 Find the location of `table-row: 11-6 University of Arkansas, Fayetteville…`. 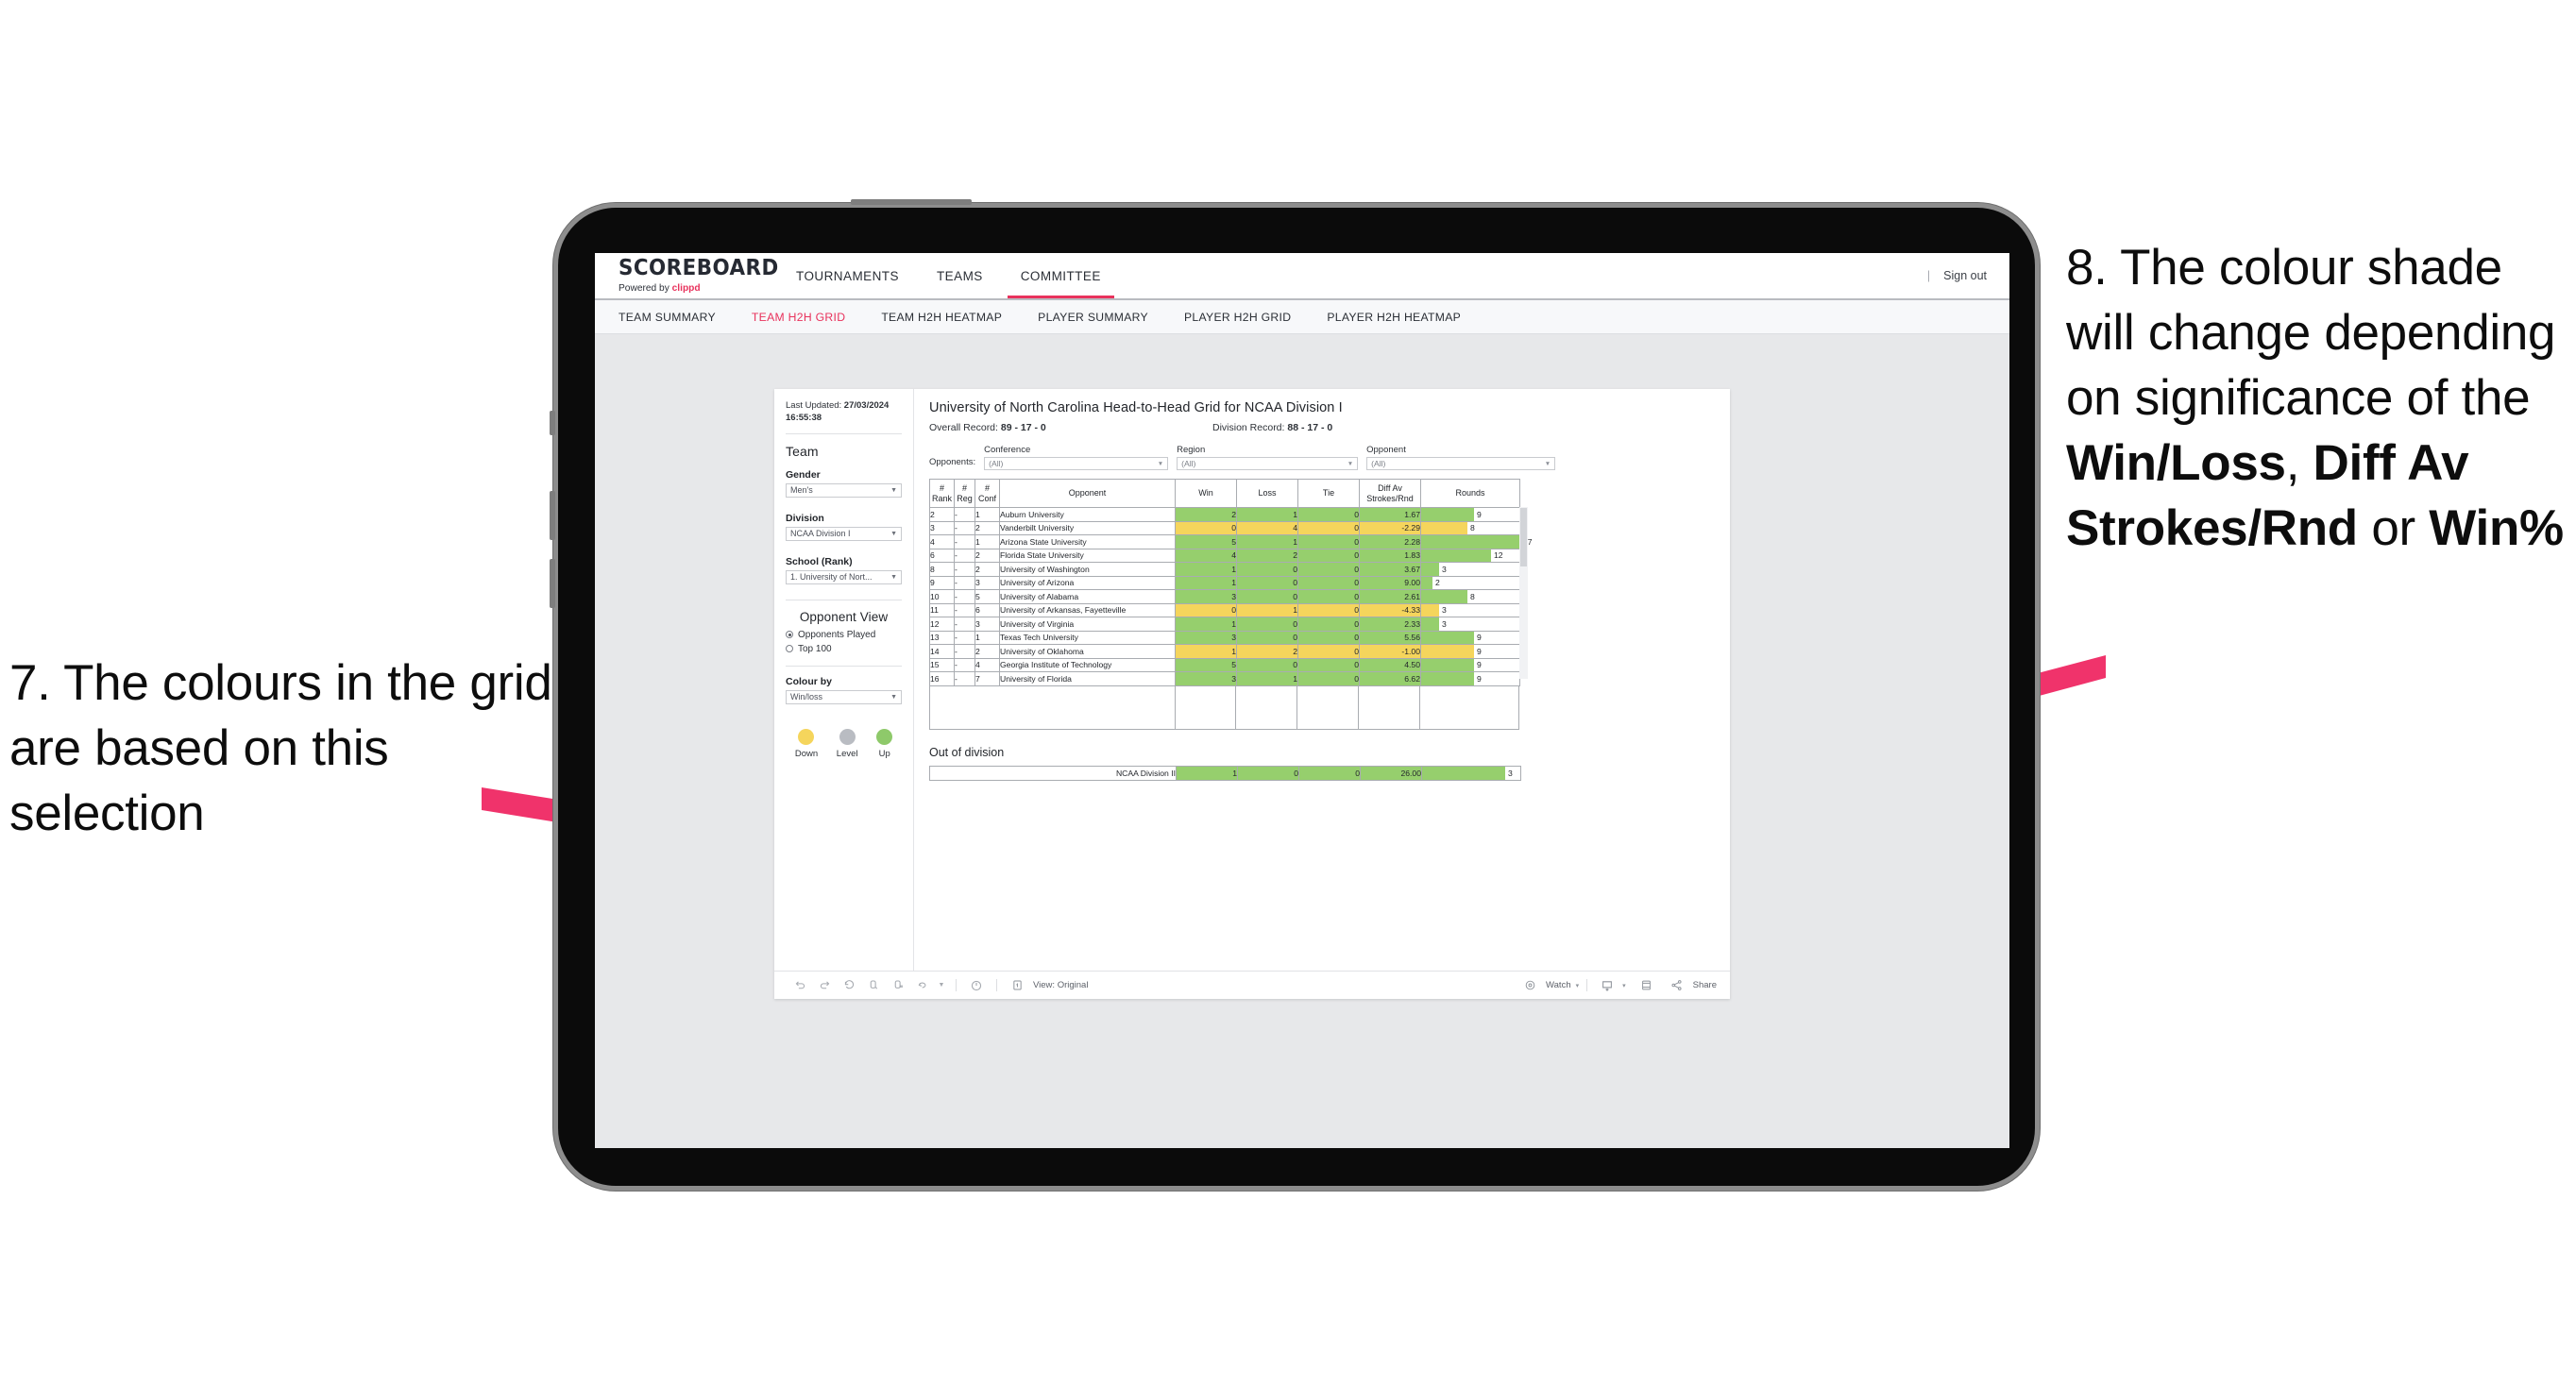

table-row: 11-6 University of Arkansas, Fayetteville… is located at coordinates (1224, 609).